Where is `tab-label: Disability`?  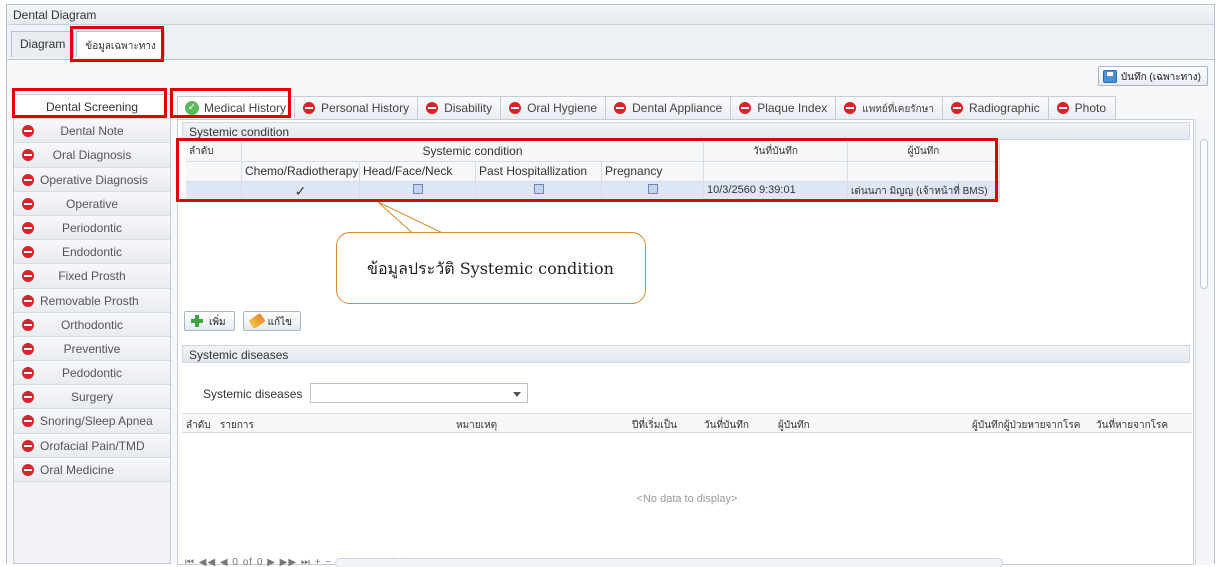 tab-label: Disability is located at coordinates (468, 108).